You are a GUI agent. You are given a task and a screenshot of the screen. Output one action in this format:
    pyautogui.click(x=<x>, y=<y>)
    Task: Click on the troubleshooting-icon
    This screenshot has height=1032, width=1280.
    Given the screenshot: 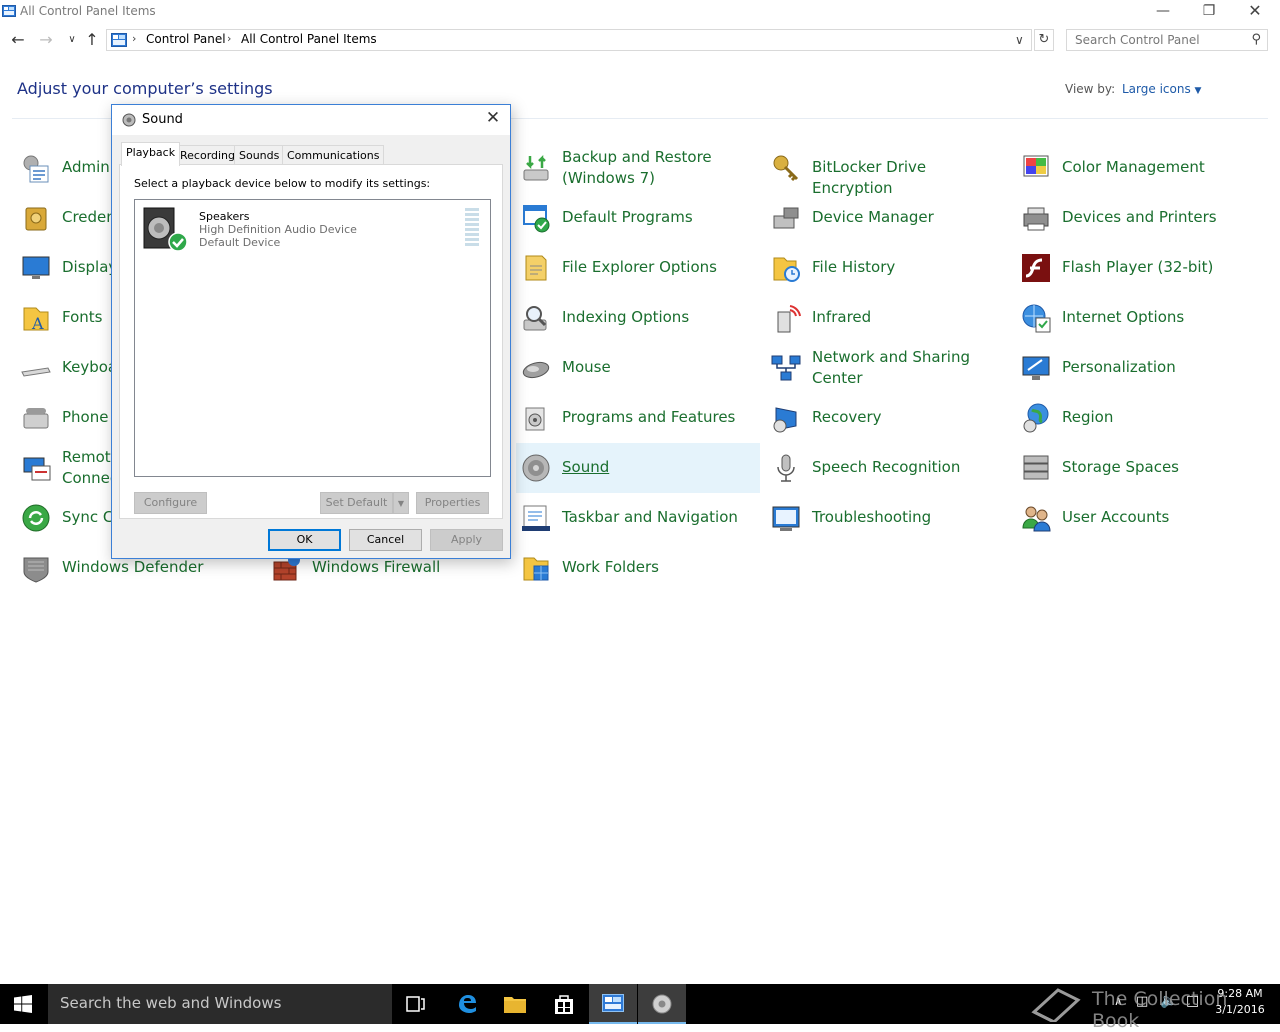 What is the action you would take?
    pyautogui.click(x=786, y=518)
    